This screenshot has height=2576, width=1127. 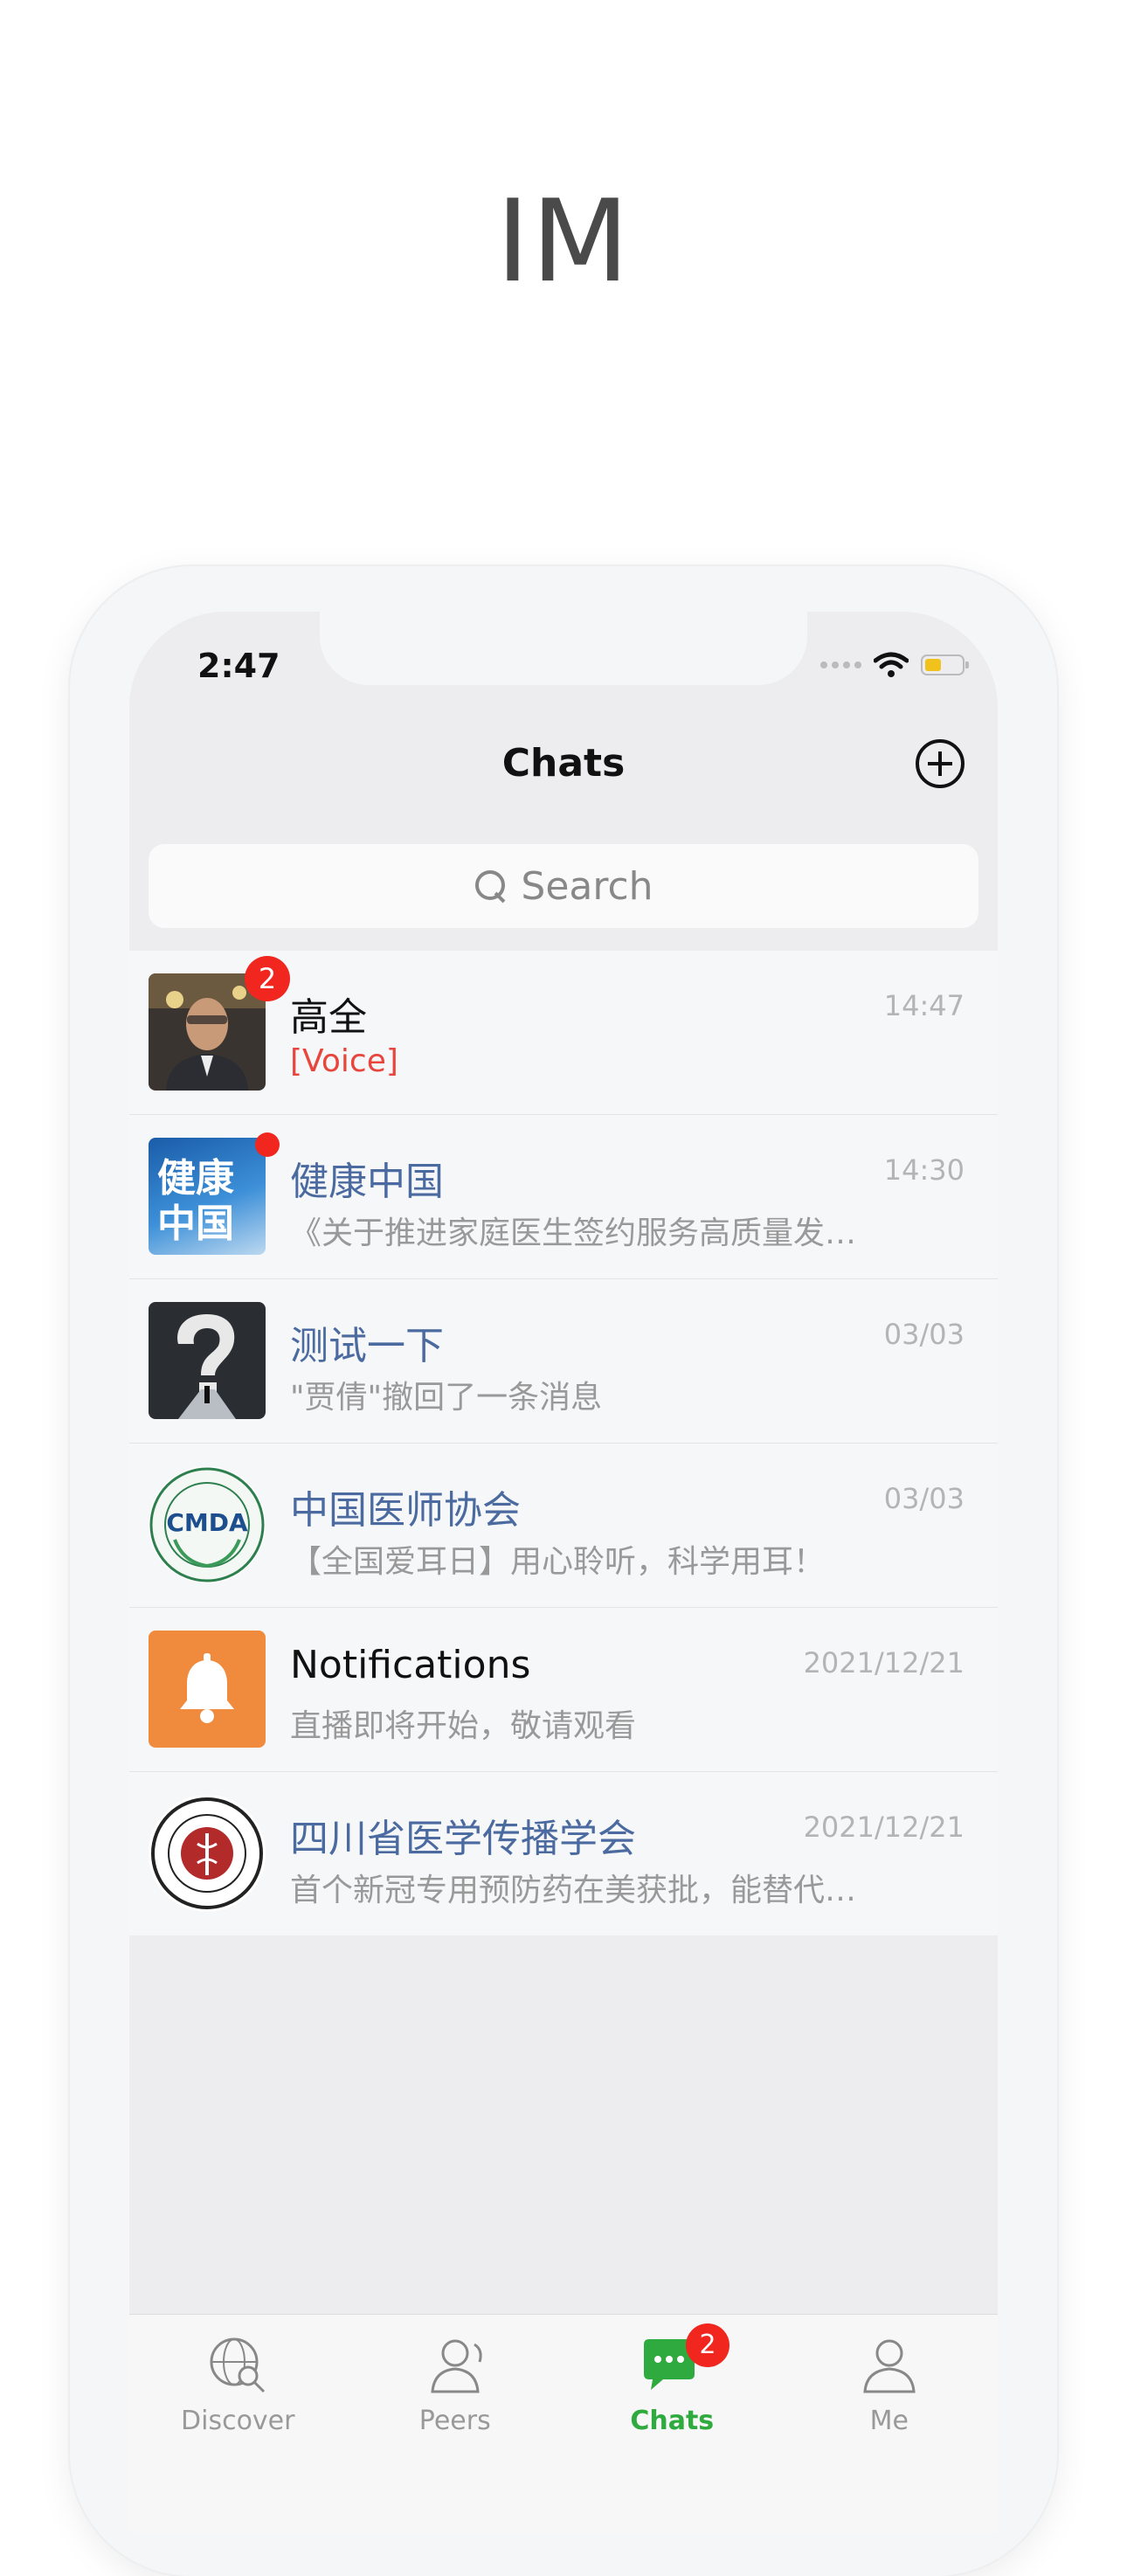 I want to click on avatar-text: CMDA, so click(x=207, y=1522).